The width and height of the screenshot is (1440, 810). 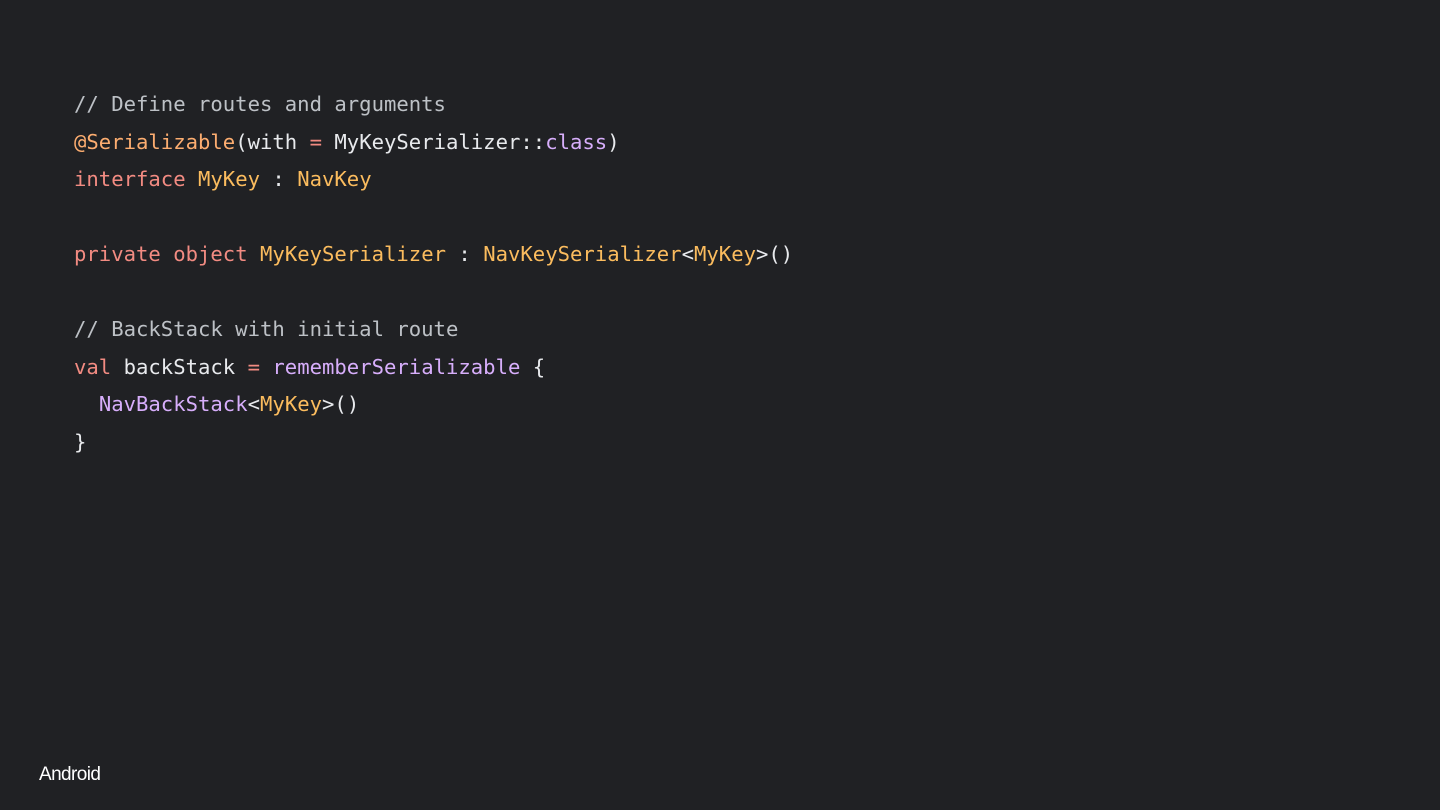 What do you see at coordinates (533, 366) in the screenshot?
I see `code-token-plain: {` at bounding box center [533, 366].